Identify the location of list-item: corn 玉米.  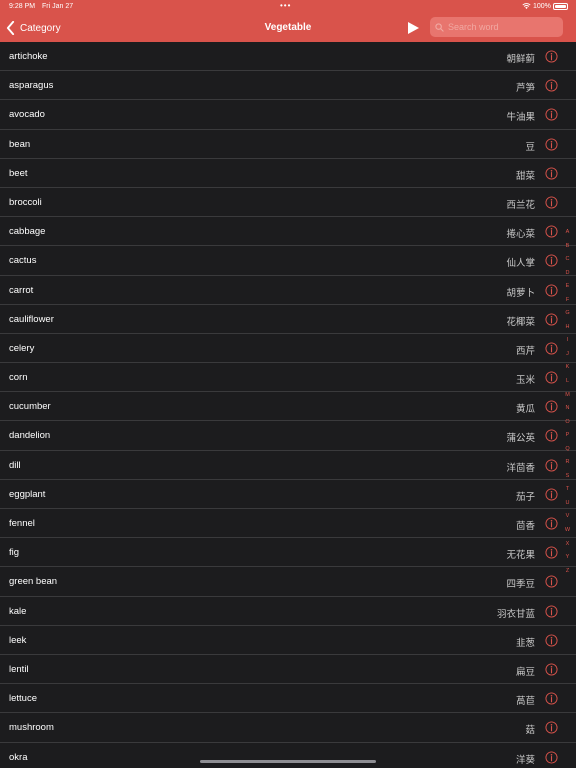
(288, 378).